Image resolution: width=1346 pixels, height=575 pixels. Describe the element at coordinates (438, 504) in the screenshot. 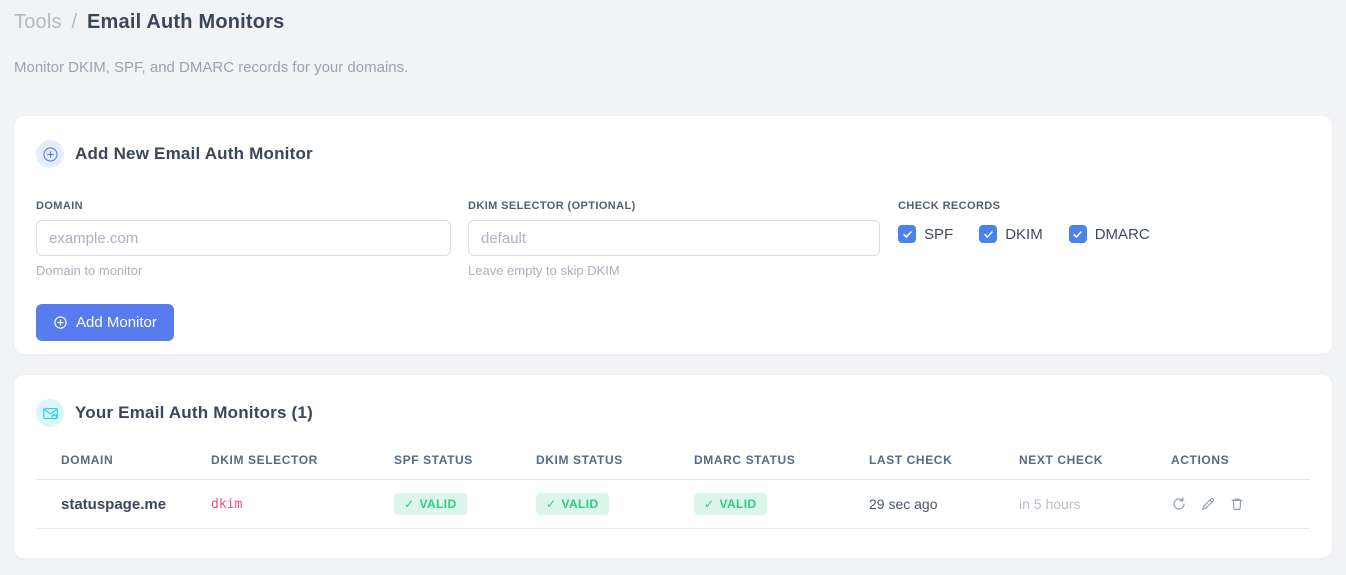

I see `spf-status-text: VALID` at that location.